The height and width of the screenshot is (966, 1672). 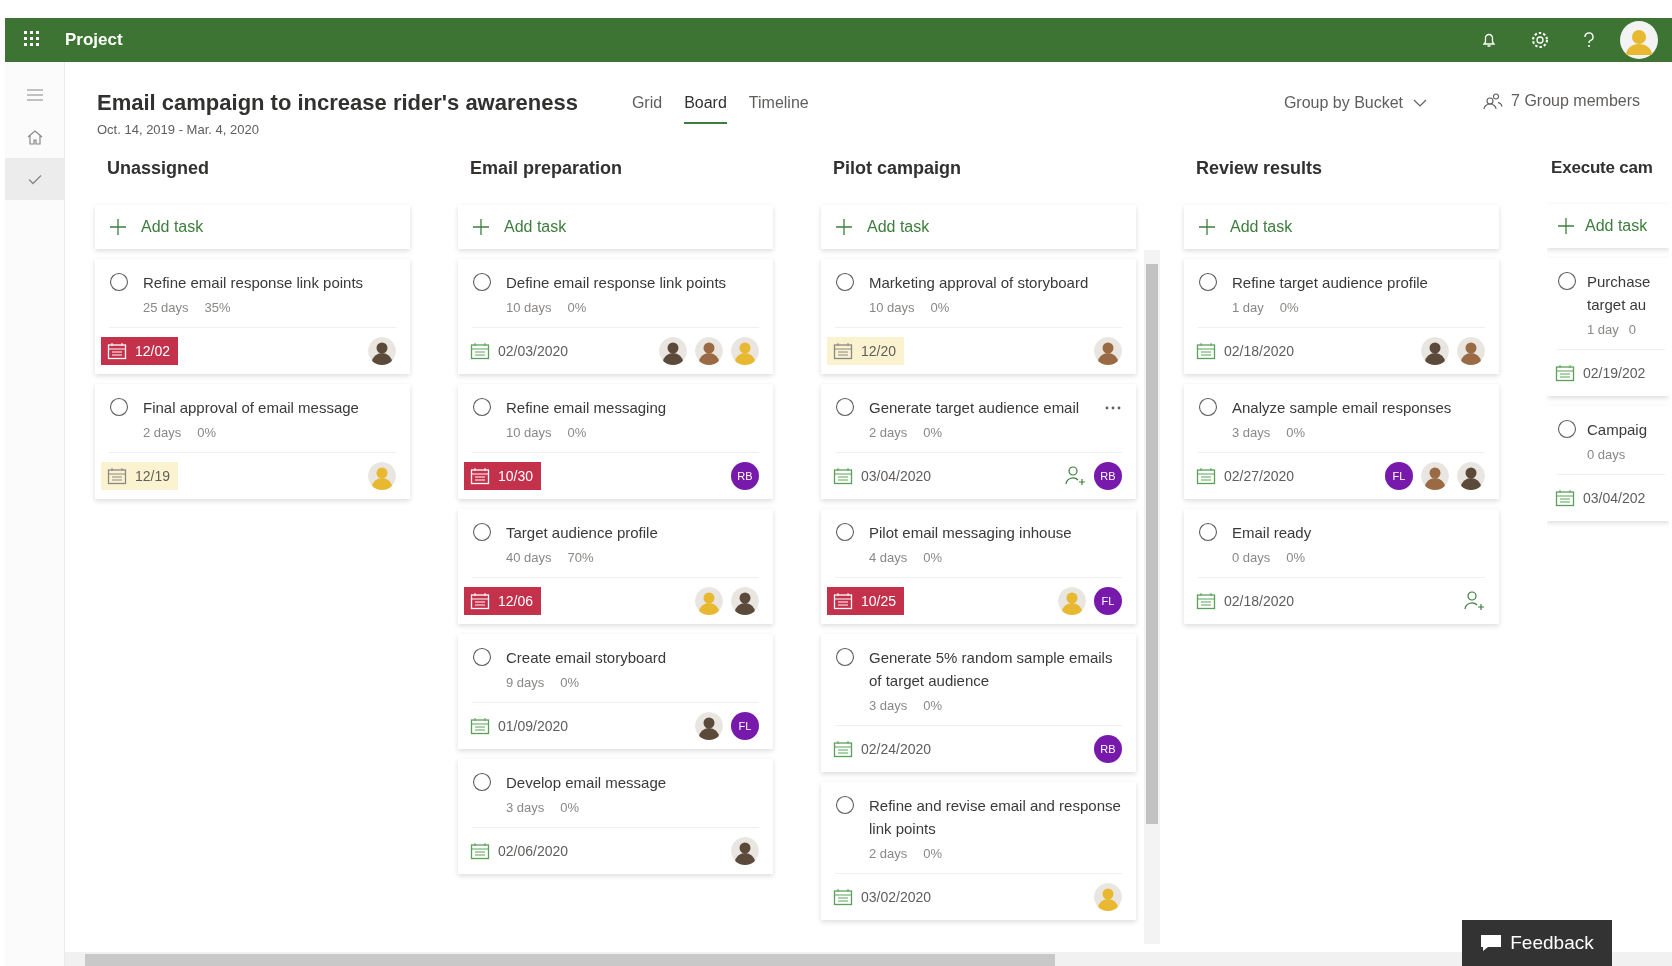 I want to click on task-title: Analyze sample email responses, so click(x=1342, y=408).